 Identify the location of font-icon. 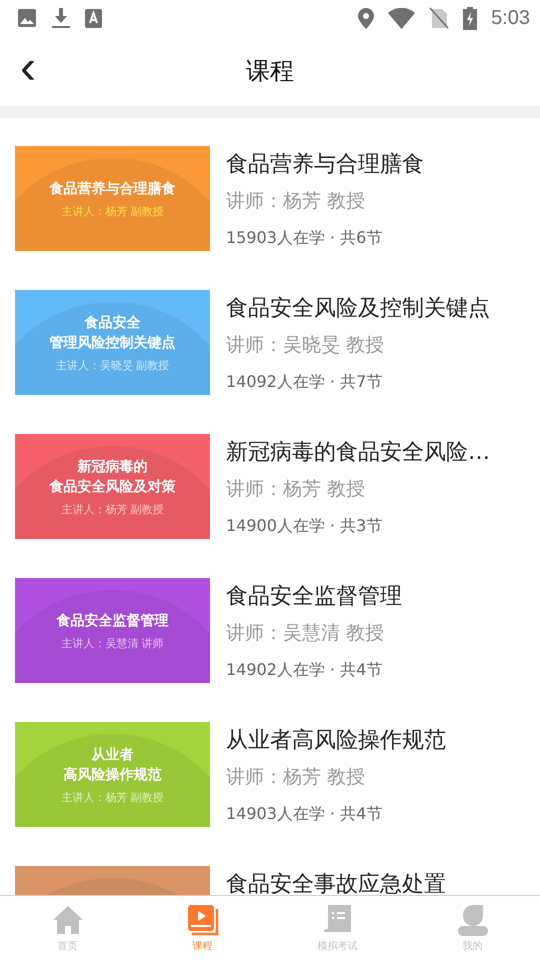
(93, 18).